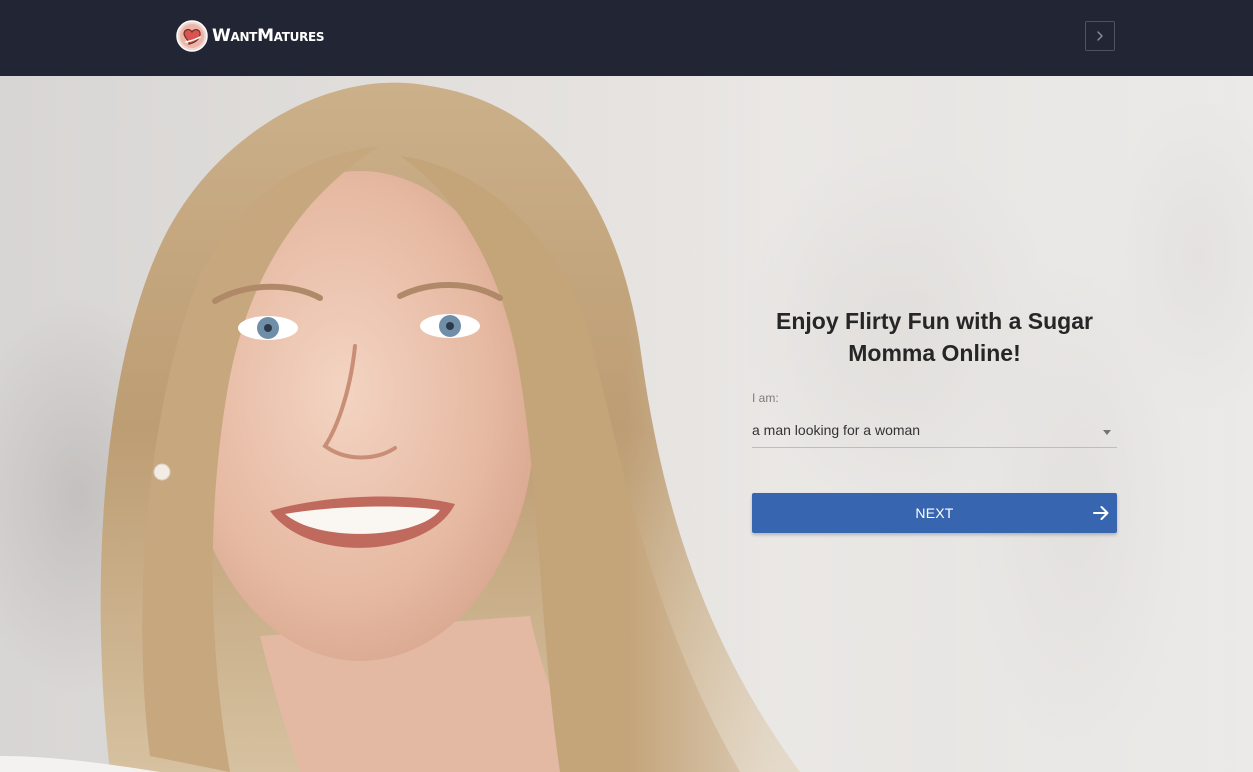 Image resolution: width=1253 pixels, height=772 pixels. Describe the element at coordinates (765, 398) in the screenshot. I see `i-am-label: I am:` at that location.